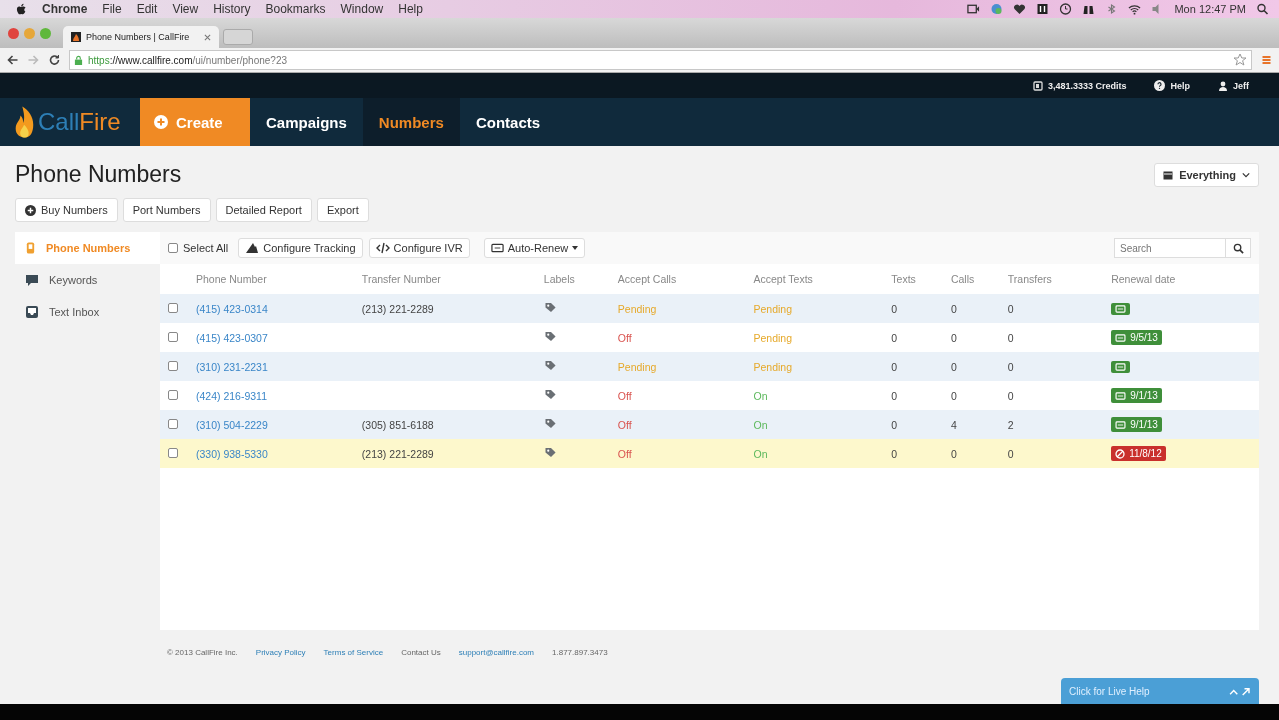 Image resolution: width=1279 pixels, height=720 pixels. I want to click on column-header: Phone Number, so click(278, 279).